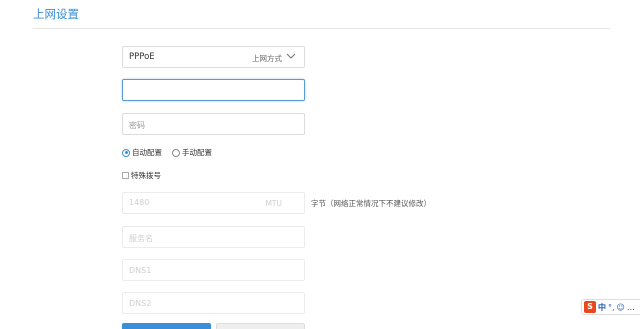 The width and height of the screenshot is (640, 329). Describe the element at coordinates (371, 203) in the screenshot. I see `mtu-hint: 字节（网络正常情况下不建议修改）` at that location.